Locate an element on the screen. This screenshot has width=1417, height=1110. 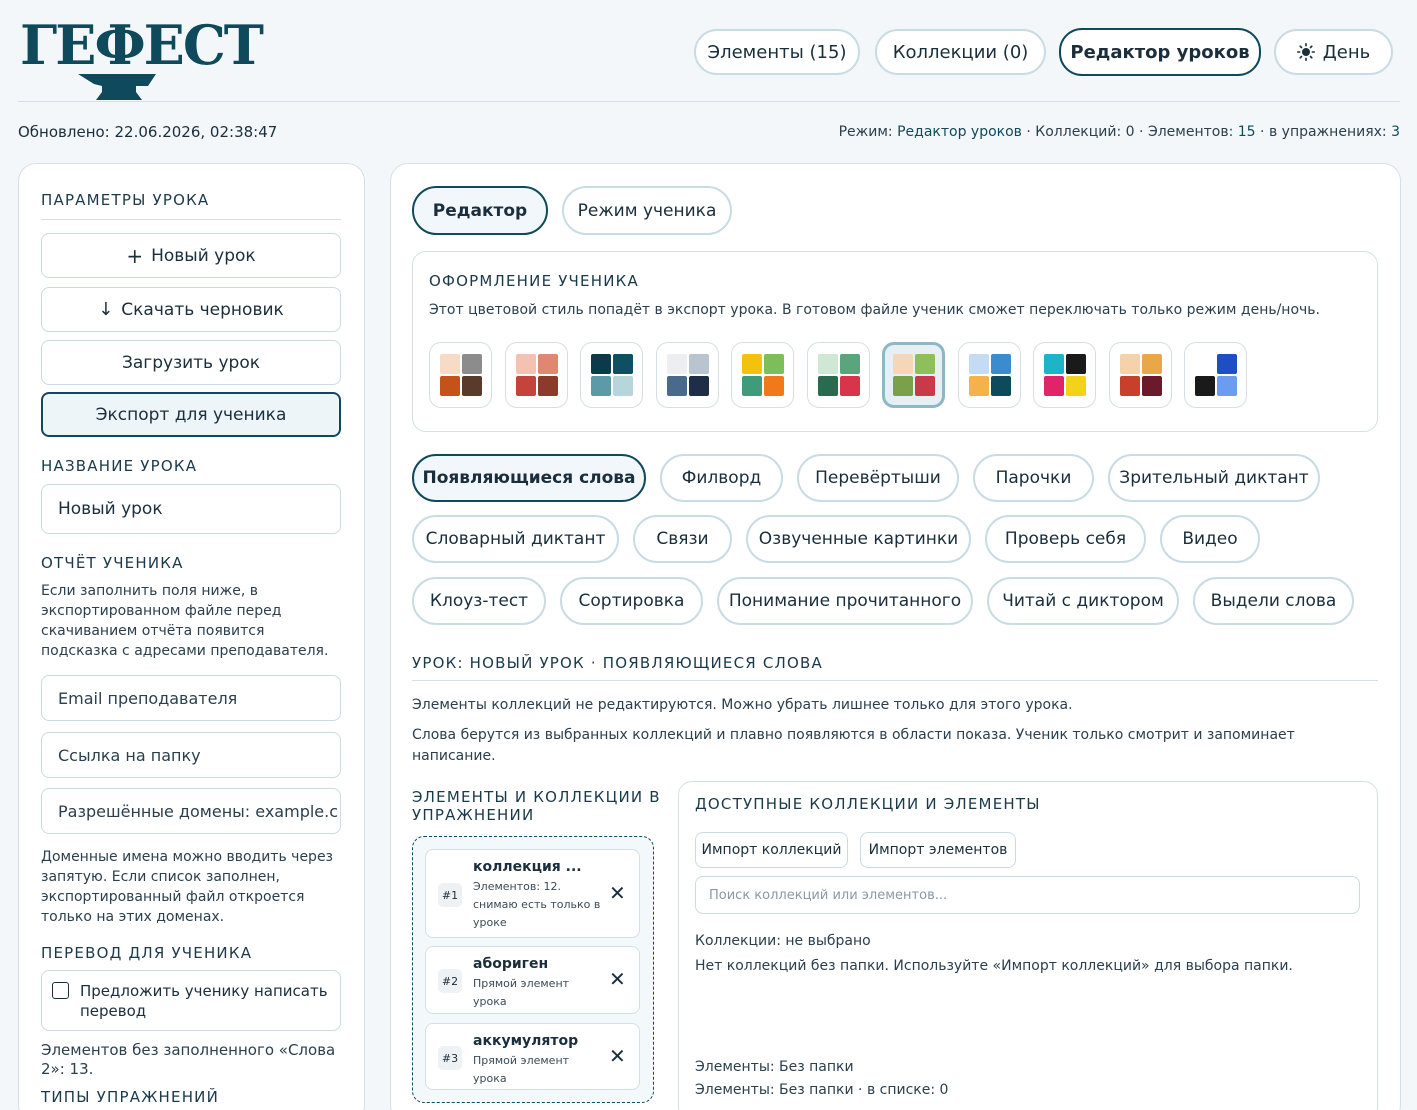
item-title: аккумулятор is located at coordinates (526, 1041).